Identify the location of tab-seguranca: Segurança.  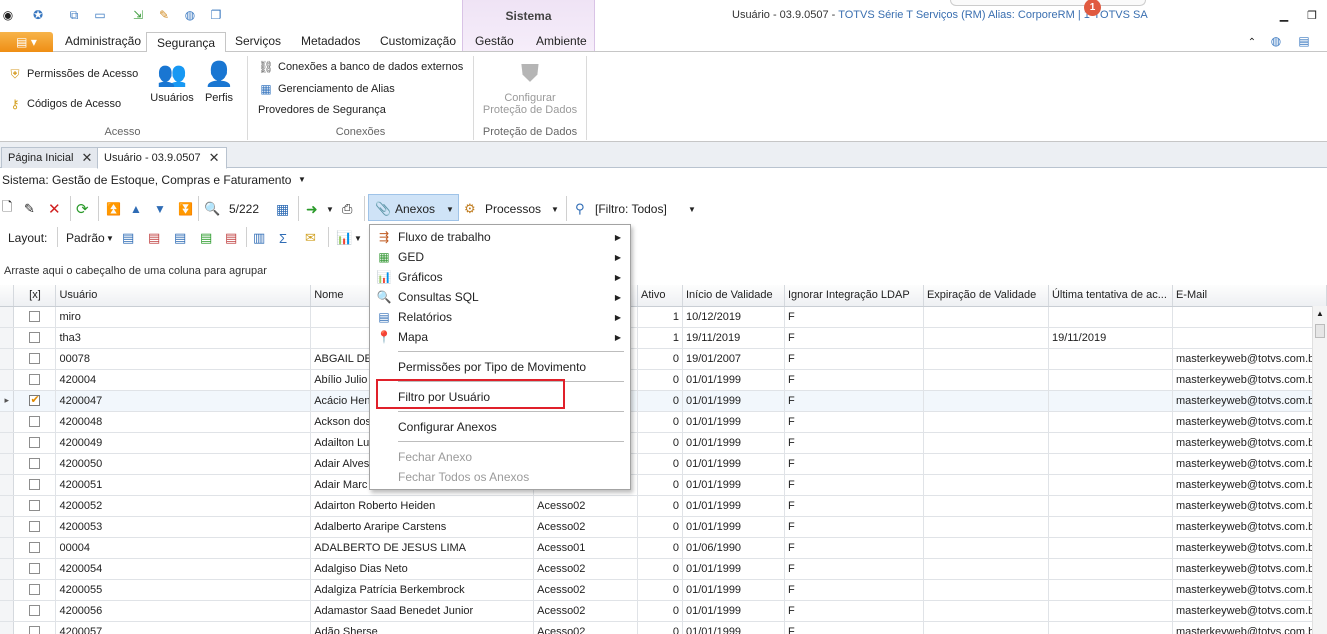
(186, 42).